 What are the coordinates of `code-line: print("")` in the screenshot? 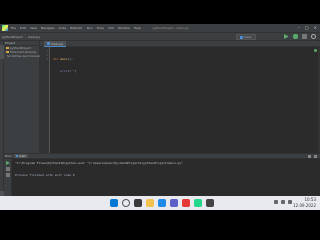 It's located at (65, 71).